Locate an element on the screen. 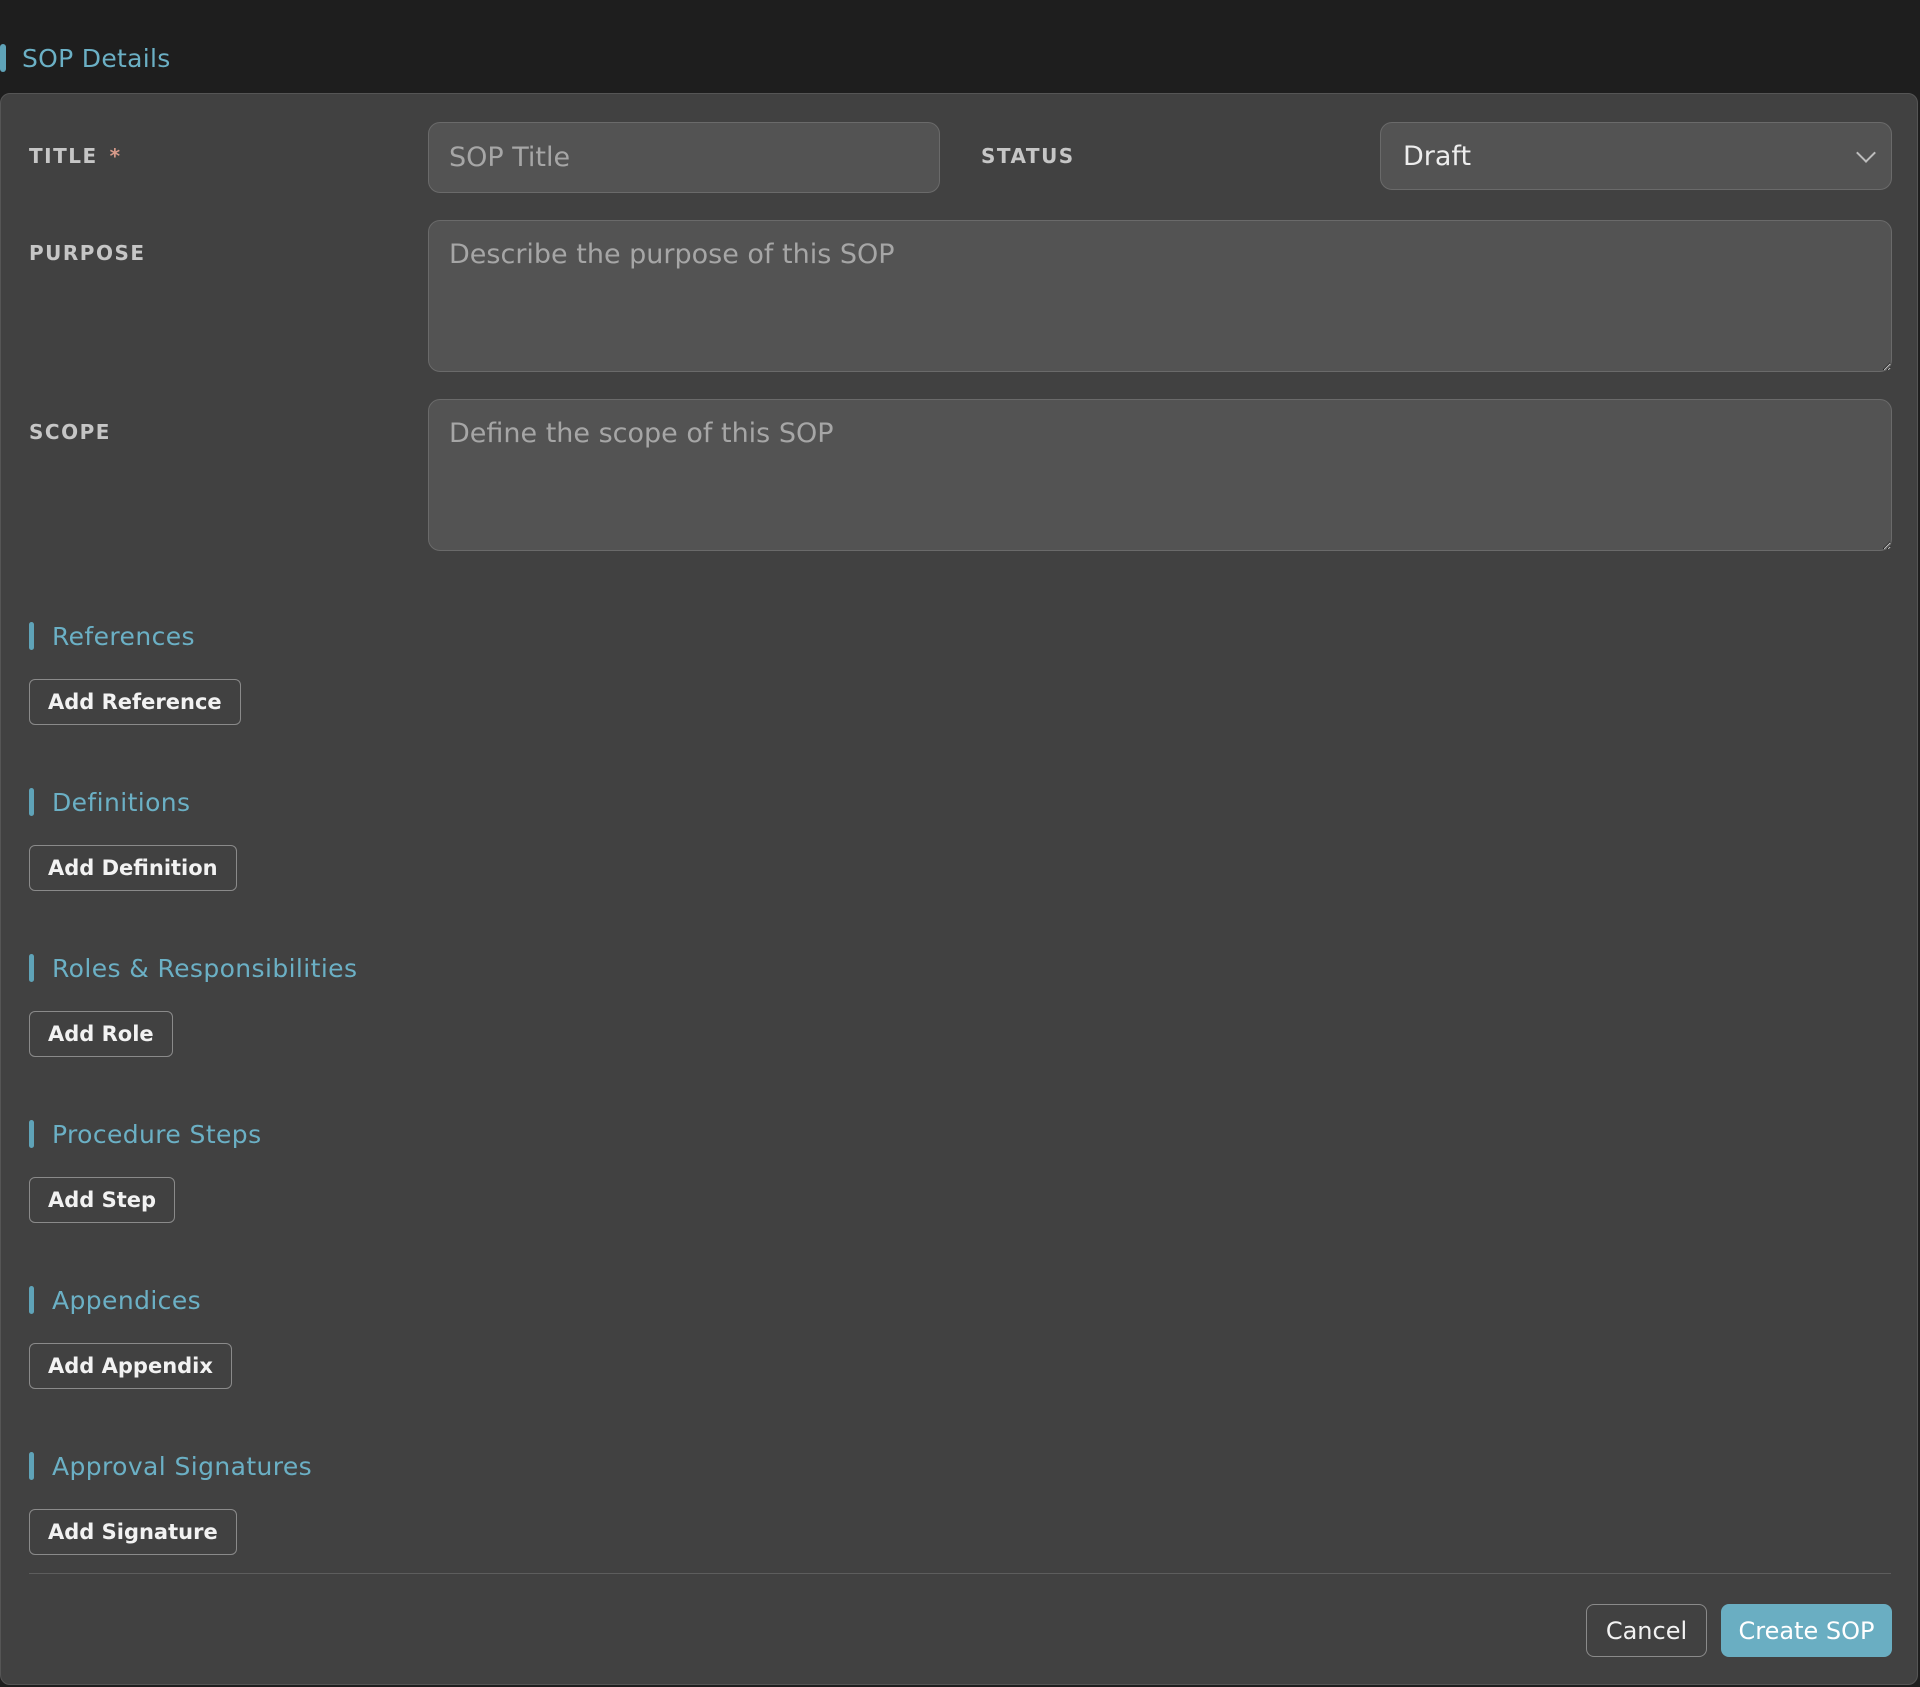  required-marker: * is located at coordinates (115, 156).